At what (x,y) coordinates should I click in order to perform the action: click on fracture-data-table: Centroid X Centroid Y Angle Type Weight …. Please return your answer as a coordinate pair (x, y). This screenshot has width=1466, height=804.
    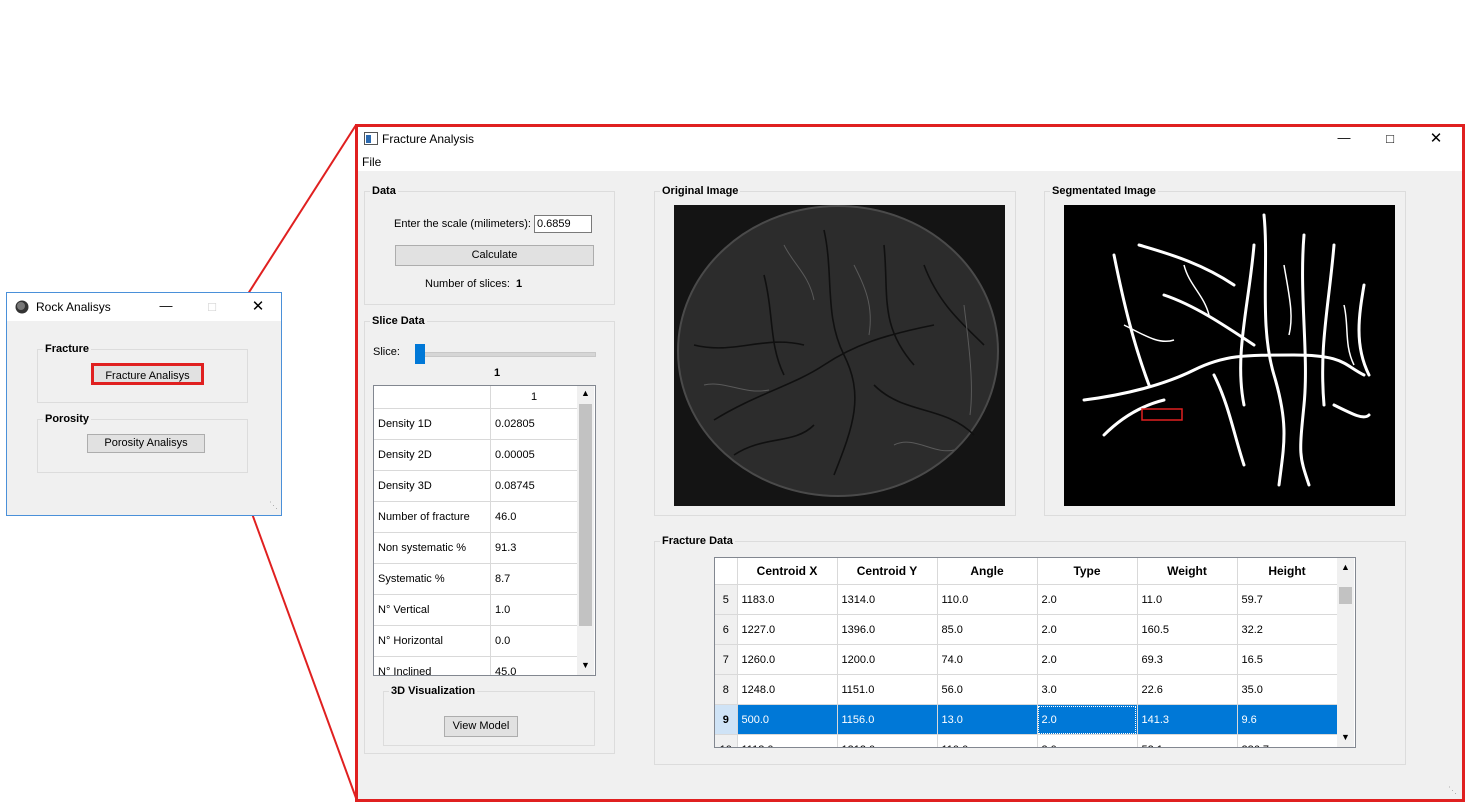
    Looking at the image, I should click on (1035, 652).